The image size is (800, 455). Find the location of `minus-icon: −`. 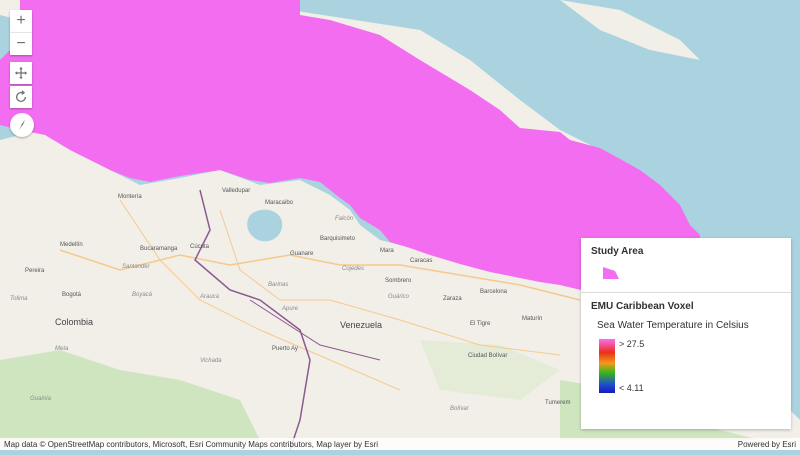

minus-icon: − is located at coordinates (21, 43).